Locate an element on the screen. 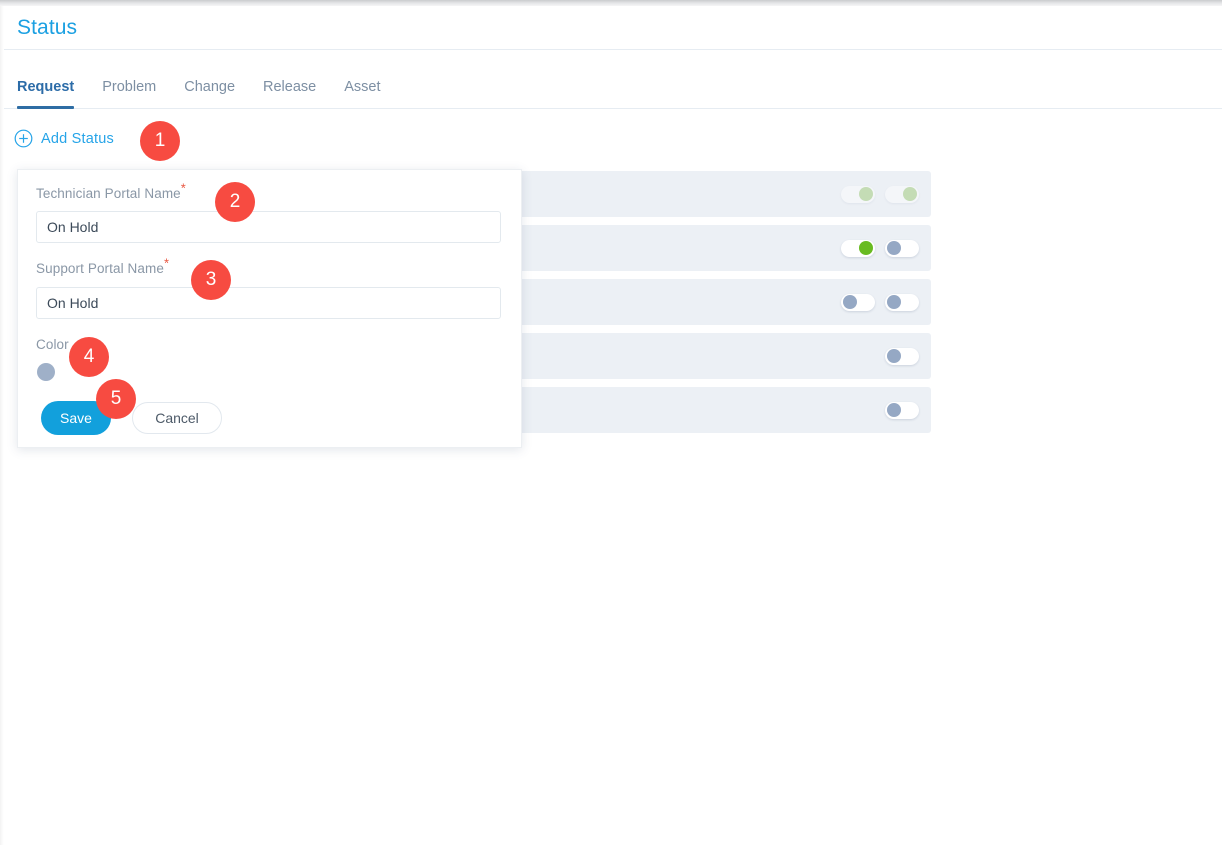 The image size is (1222, 845). tab-label: Asset is located at coordinates (362, 87).